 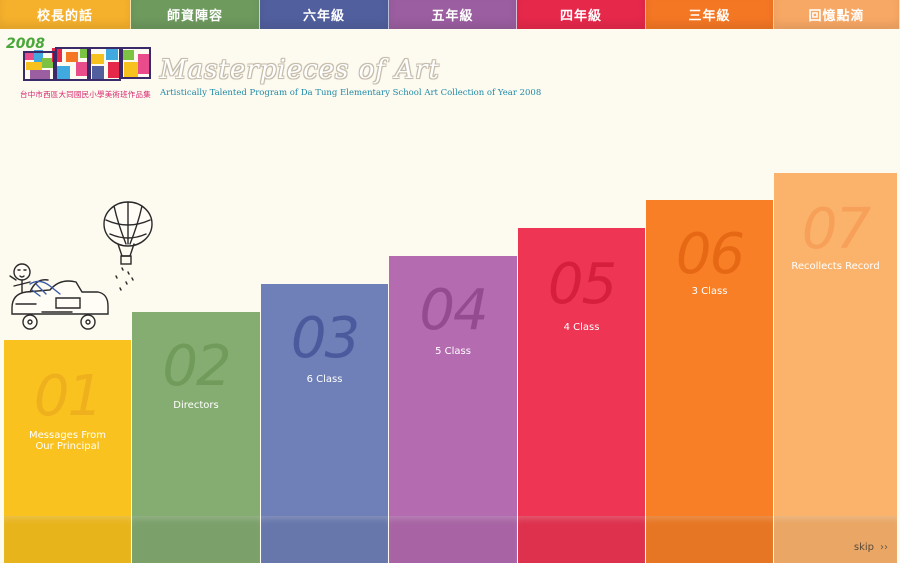 I want to click on skip-label: skip, so click(x=863, y=547).